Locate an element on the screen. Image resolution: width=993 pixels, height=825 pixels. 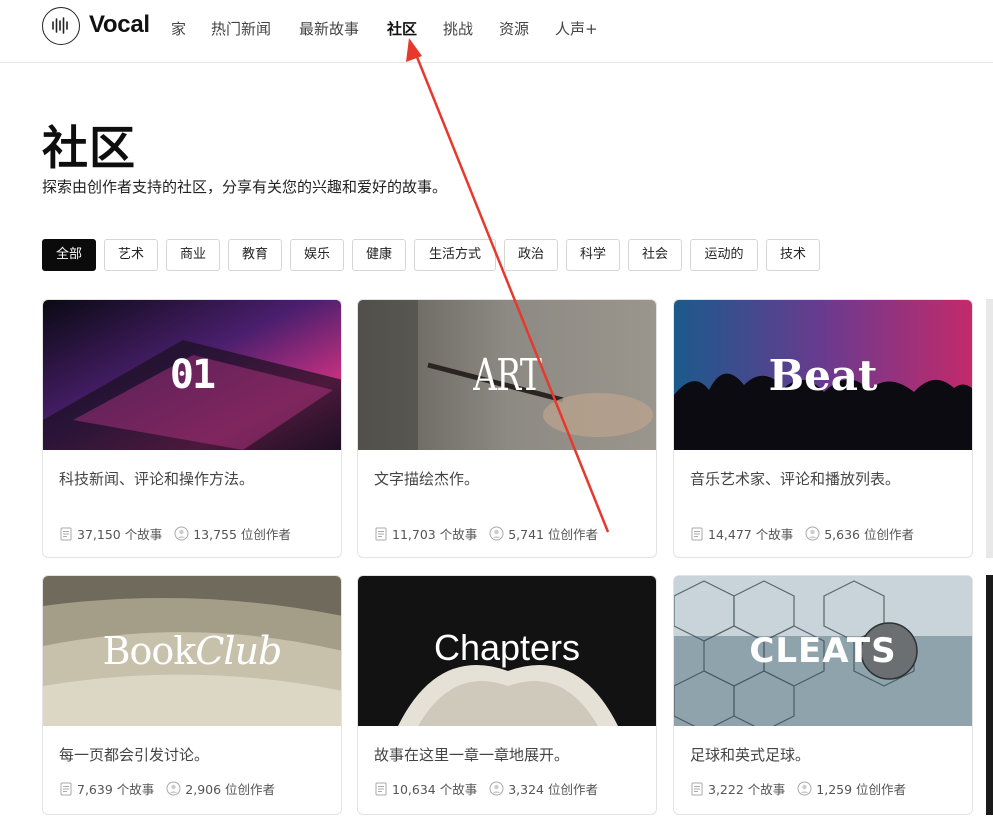
story-count: 11,703 个故事 is located at coordinates (425, 533).